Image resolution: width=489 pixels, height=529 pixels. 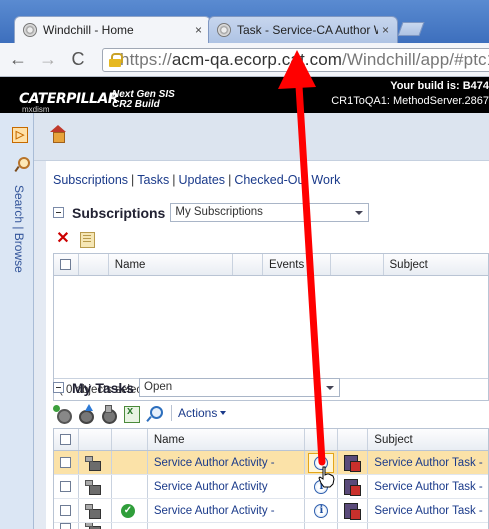 I want to click on search-browse-label: Search | Browse, so click(x=19, y=229).